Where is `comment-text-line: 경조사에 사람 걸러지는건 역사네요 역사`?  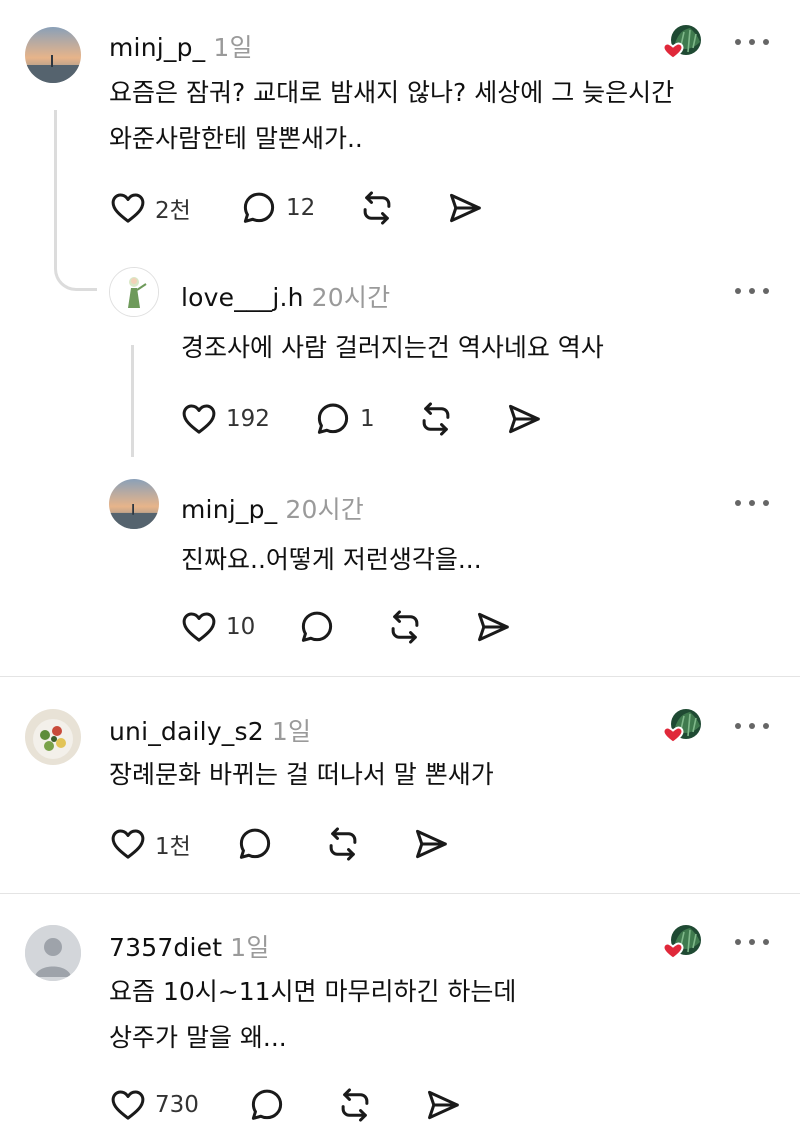 comment-text-line: 경조사에 사람 걸러지는건 역사네요 역사 is located at coordinates (392, 347).